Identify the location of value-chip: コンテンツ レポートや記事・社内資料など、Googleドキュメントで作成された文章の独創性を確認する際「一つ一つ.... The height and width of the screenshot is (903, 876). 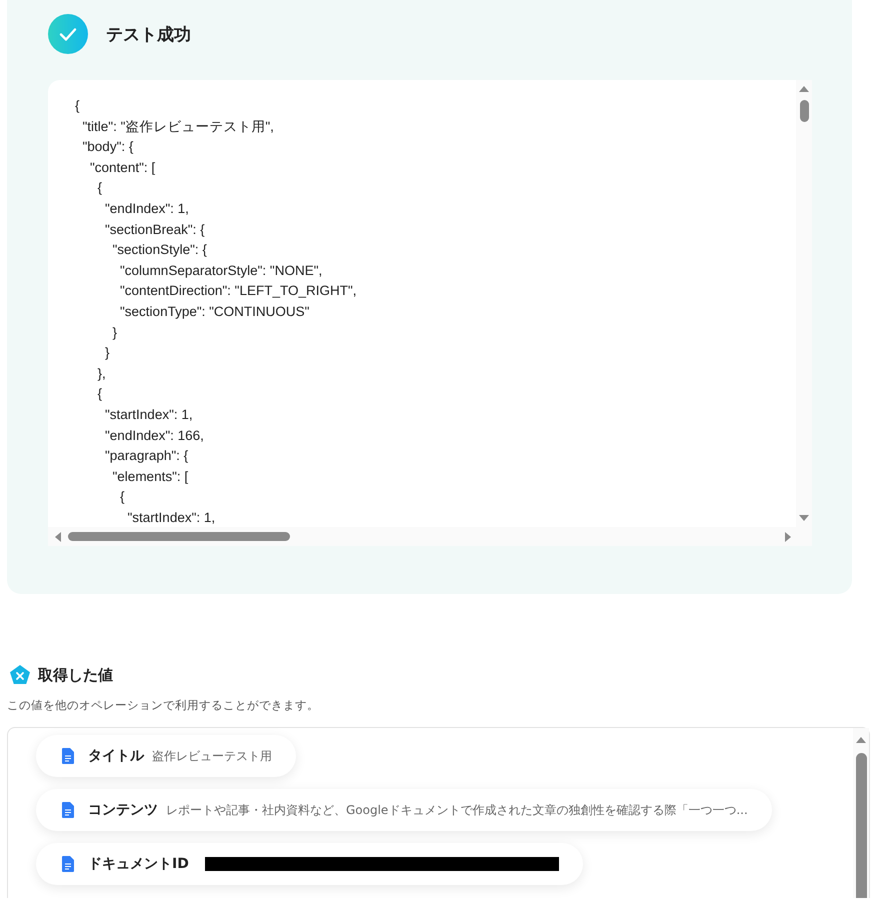
(404, 810).